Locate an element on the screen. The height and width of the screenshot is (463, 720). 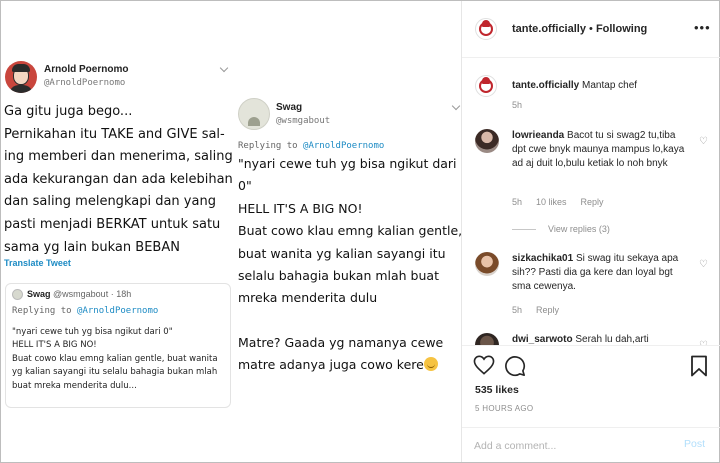
following-button: Following is located at coordinates (621, 29).